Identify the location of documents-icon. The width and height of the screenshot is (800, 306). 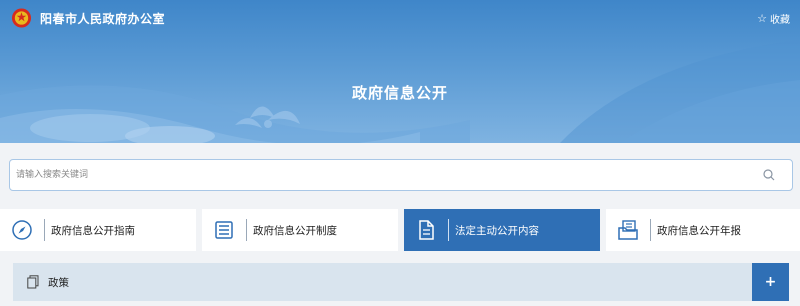
(33, 282).